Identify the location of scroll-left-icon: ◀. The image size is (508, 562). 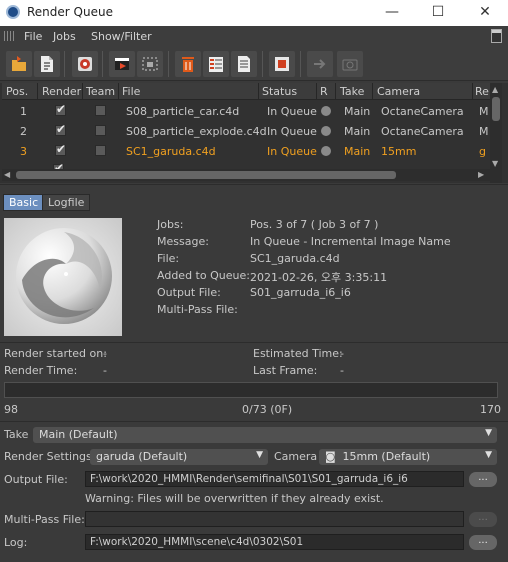
(7, 174).